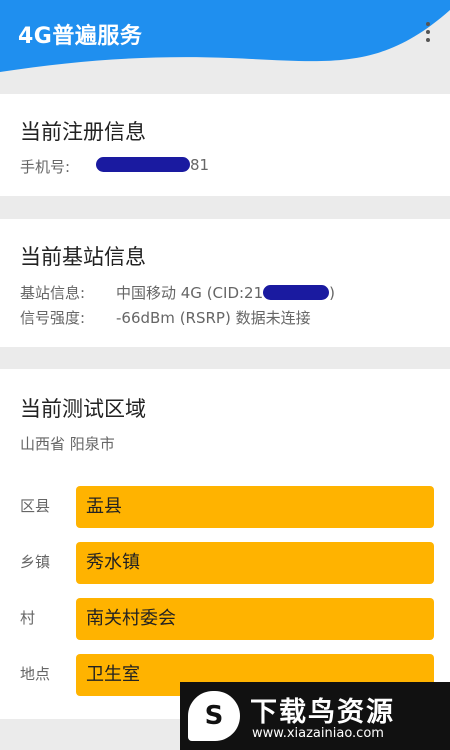 This screenshot has width=450, height=750. What do you see at coordinates (190, 293) in the screenshot?
I see `station-text: 中国移动 4G (CID:21` at bounding box center [190, 293].